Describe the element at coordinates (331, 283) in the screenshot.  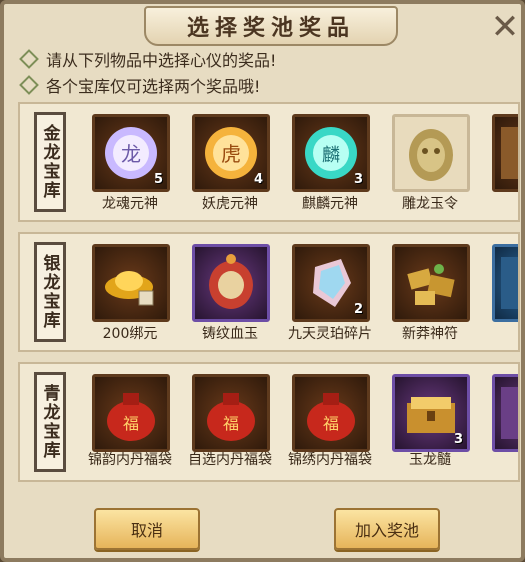
I see `item-slot: 2` at that location.